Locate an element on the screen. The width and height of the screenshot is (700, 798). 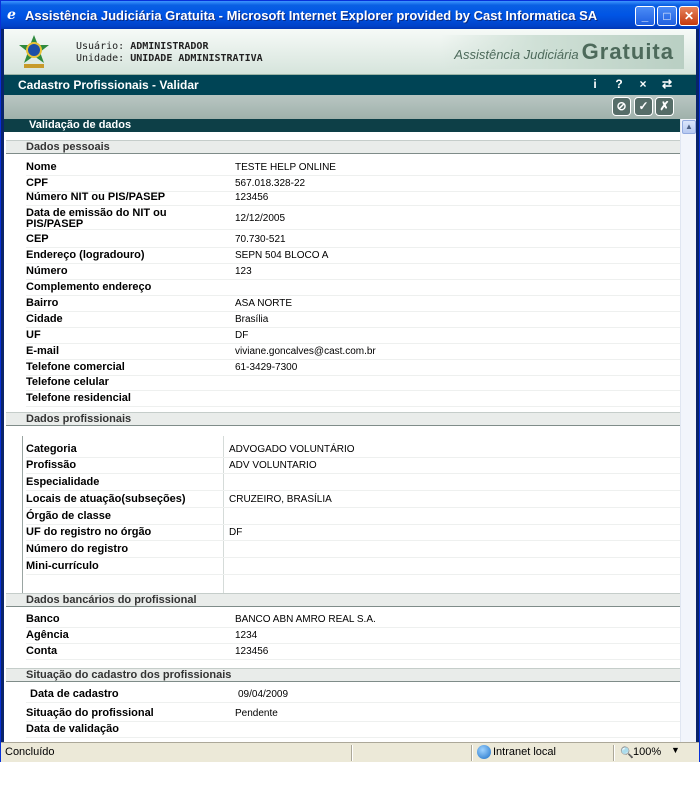
field-row: Telefone comercial 61-3429-7300 is located at coordinates (343, 368).